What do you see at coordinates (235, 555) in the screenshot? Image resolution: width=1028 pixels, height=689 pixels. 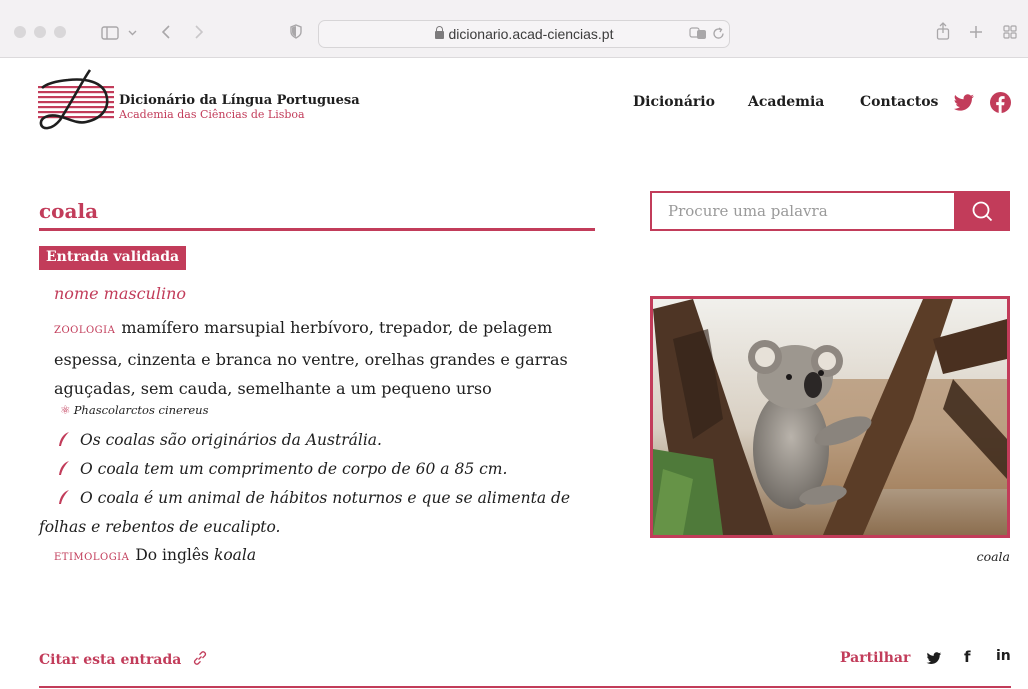 I see `etymology-word: koala` at bounding box center [235, 555].